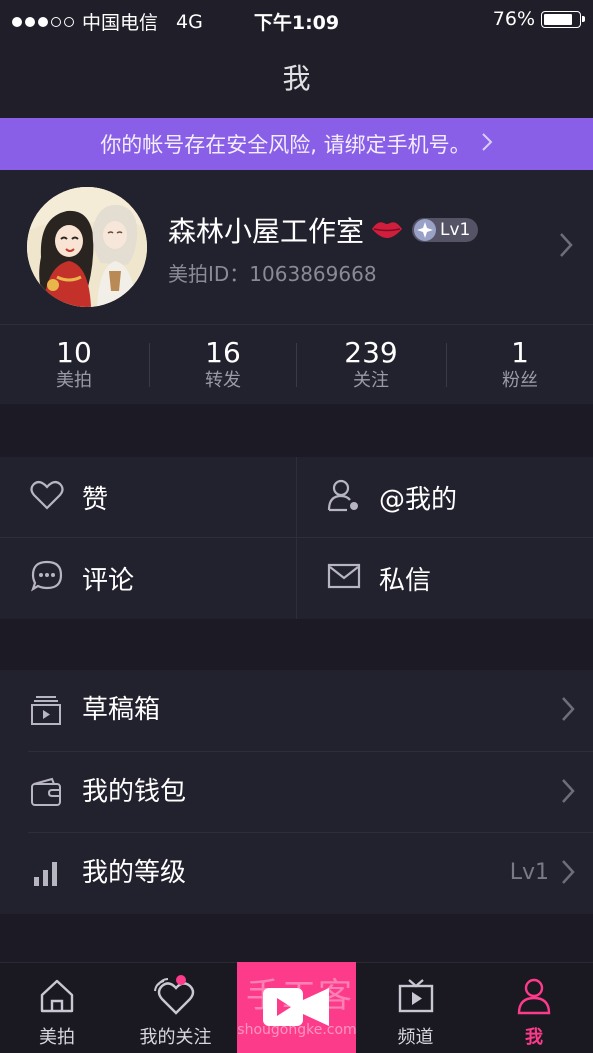 This screenshot has height=1053, width=593. Describe the element at coordinates (371, 380) in the screenshot. I see `stat-label: 关注` at that location.